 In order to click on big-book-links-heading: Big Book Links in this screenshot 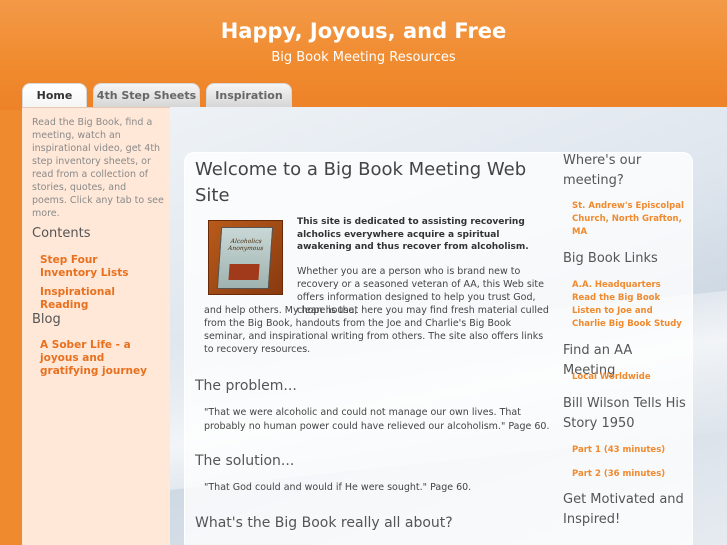, I will do `click(610, 258)`.